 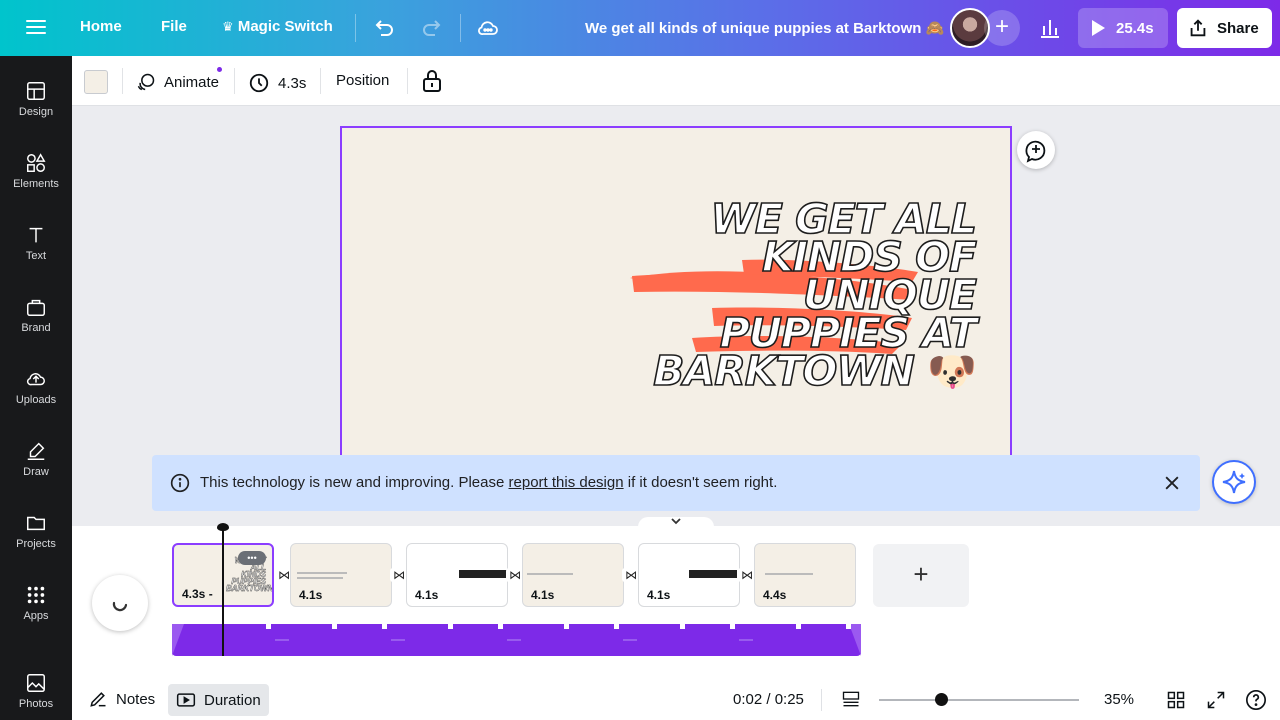 I want to click on sidebar-item-label: Elements, so click(x=36, y=184).